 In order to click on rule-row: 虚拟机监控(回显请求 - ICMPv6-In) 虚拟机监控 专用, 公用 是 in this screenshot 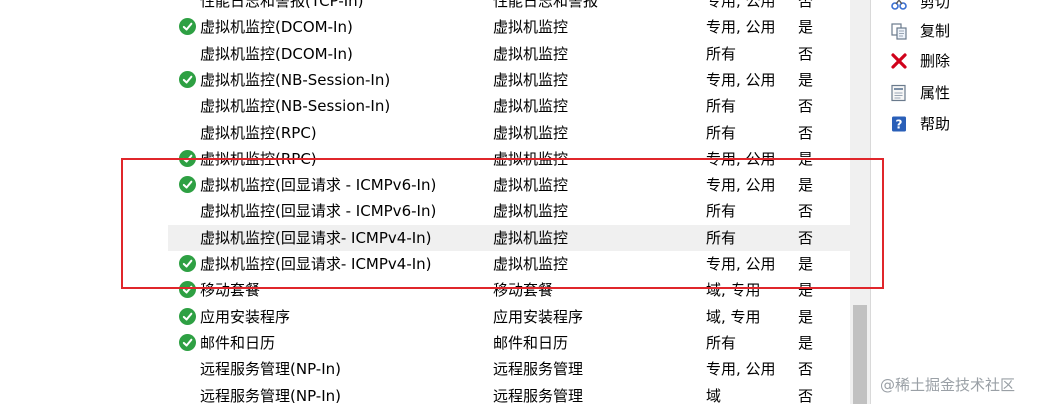, I will do `click(509, 185)`.